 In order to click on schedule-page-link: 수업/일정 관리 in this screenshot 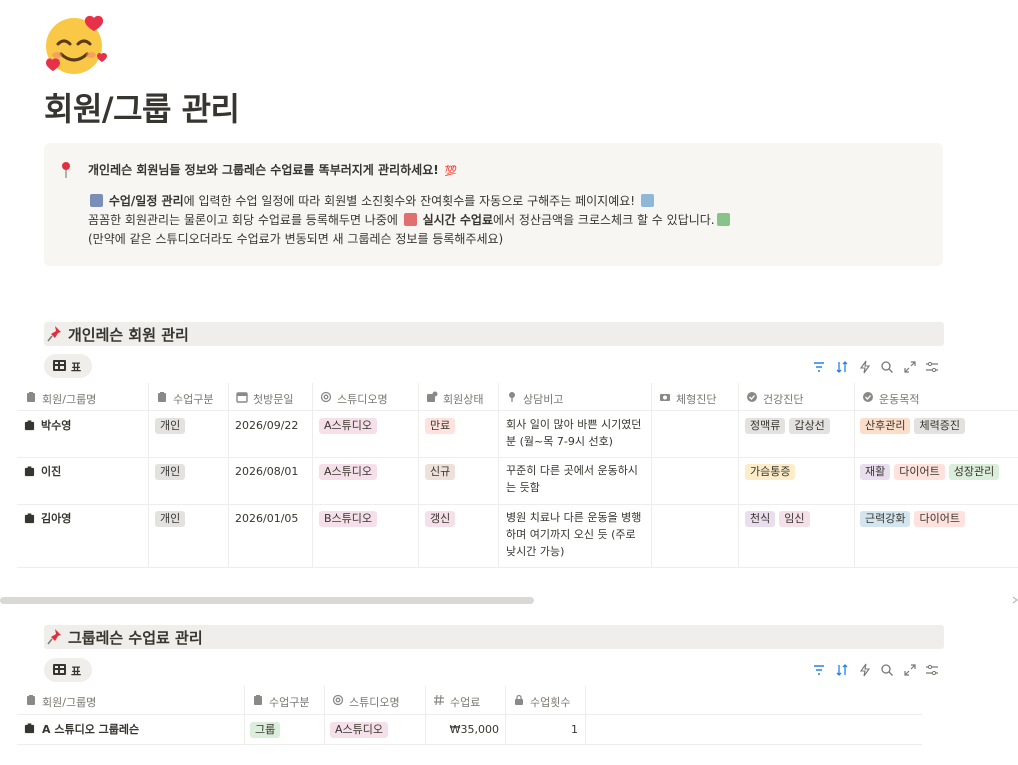, I will do `click(146, 201)`.